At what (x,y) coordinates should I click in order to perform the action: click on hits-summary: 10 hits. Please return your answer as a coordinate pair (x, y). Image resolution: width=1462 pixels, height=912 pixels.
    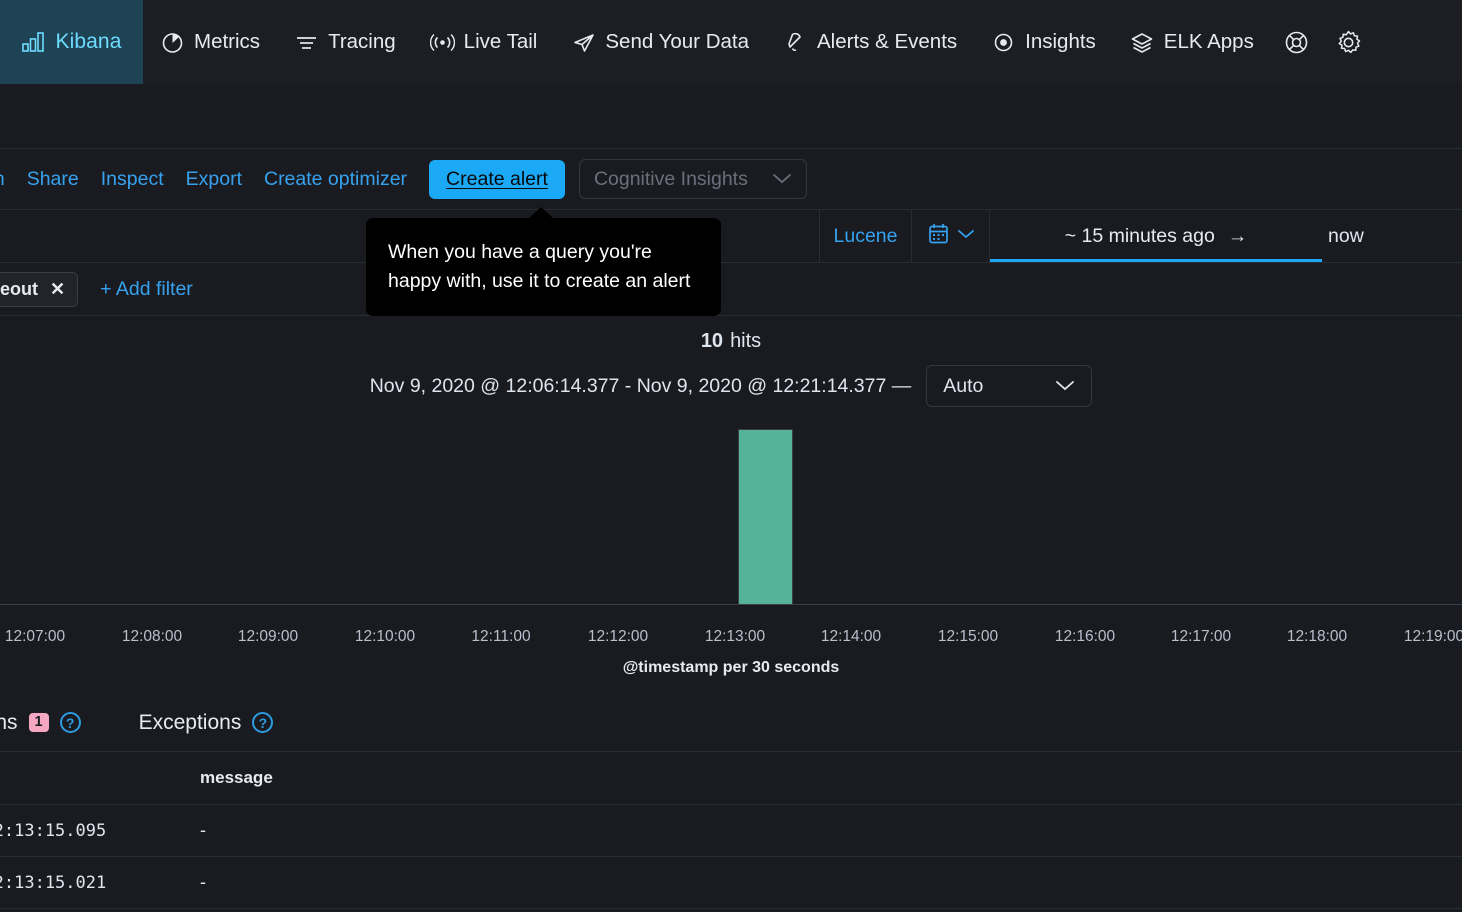
    Looking at the image, I should click on (731, 341).